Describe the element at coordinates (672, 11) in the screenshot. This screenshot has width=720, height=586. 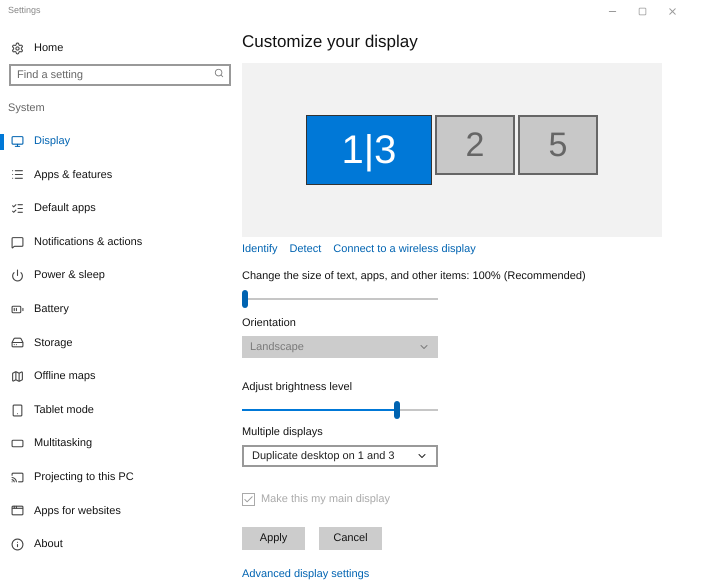
I see `close-icon` at that location.